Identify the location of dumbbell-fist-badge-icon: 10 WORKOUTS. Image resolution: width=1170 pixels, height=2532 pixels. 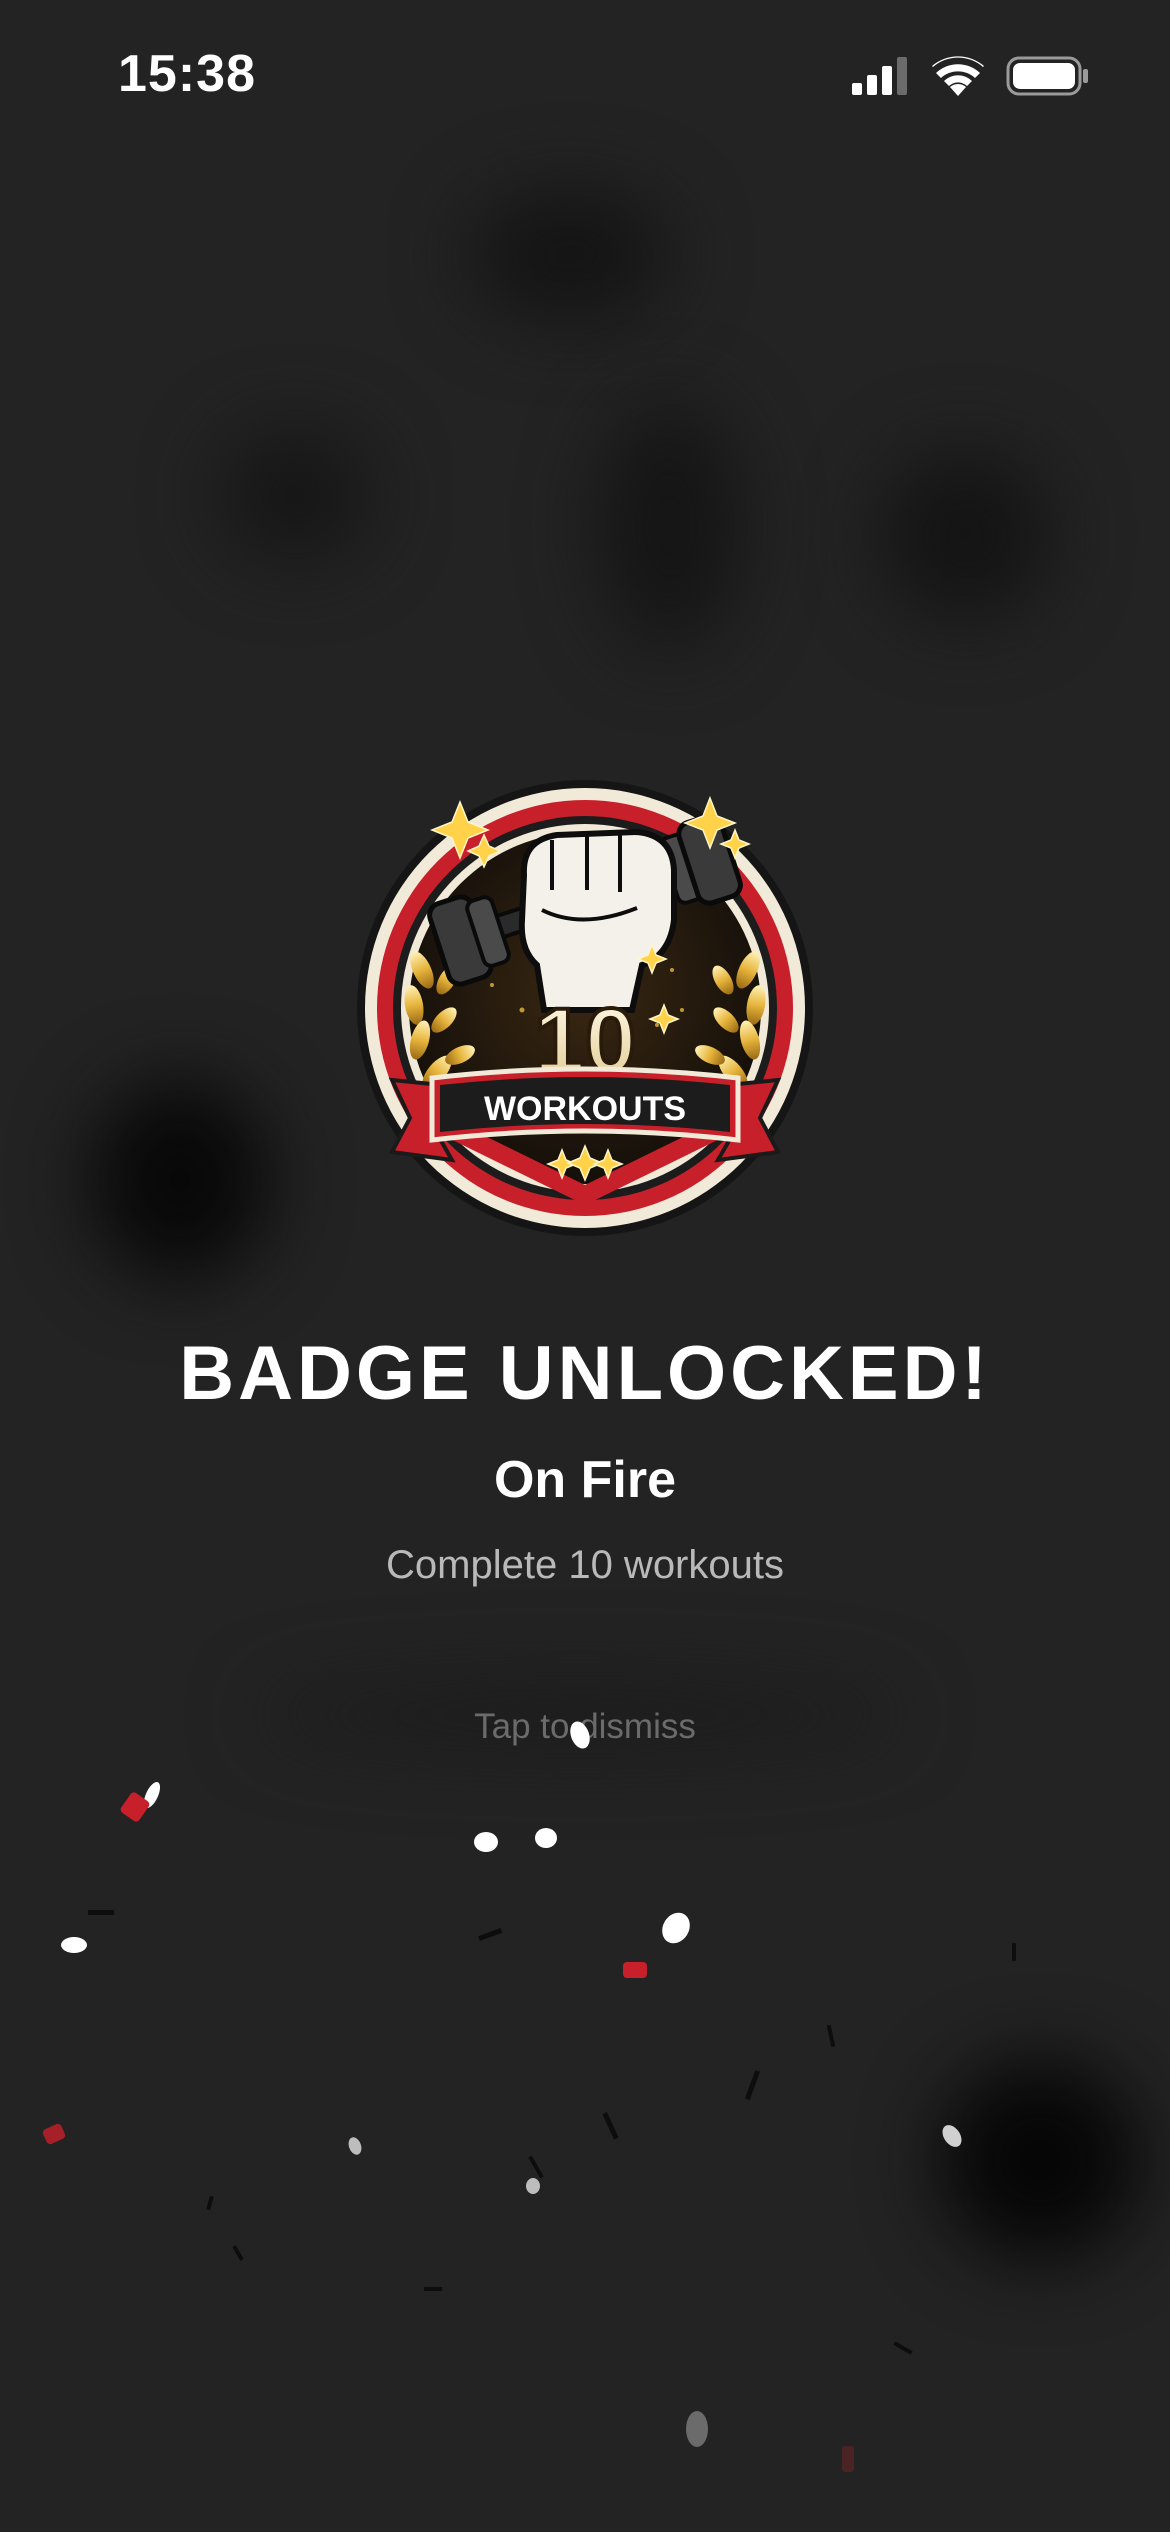
(585, 1008).